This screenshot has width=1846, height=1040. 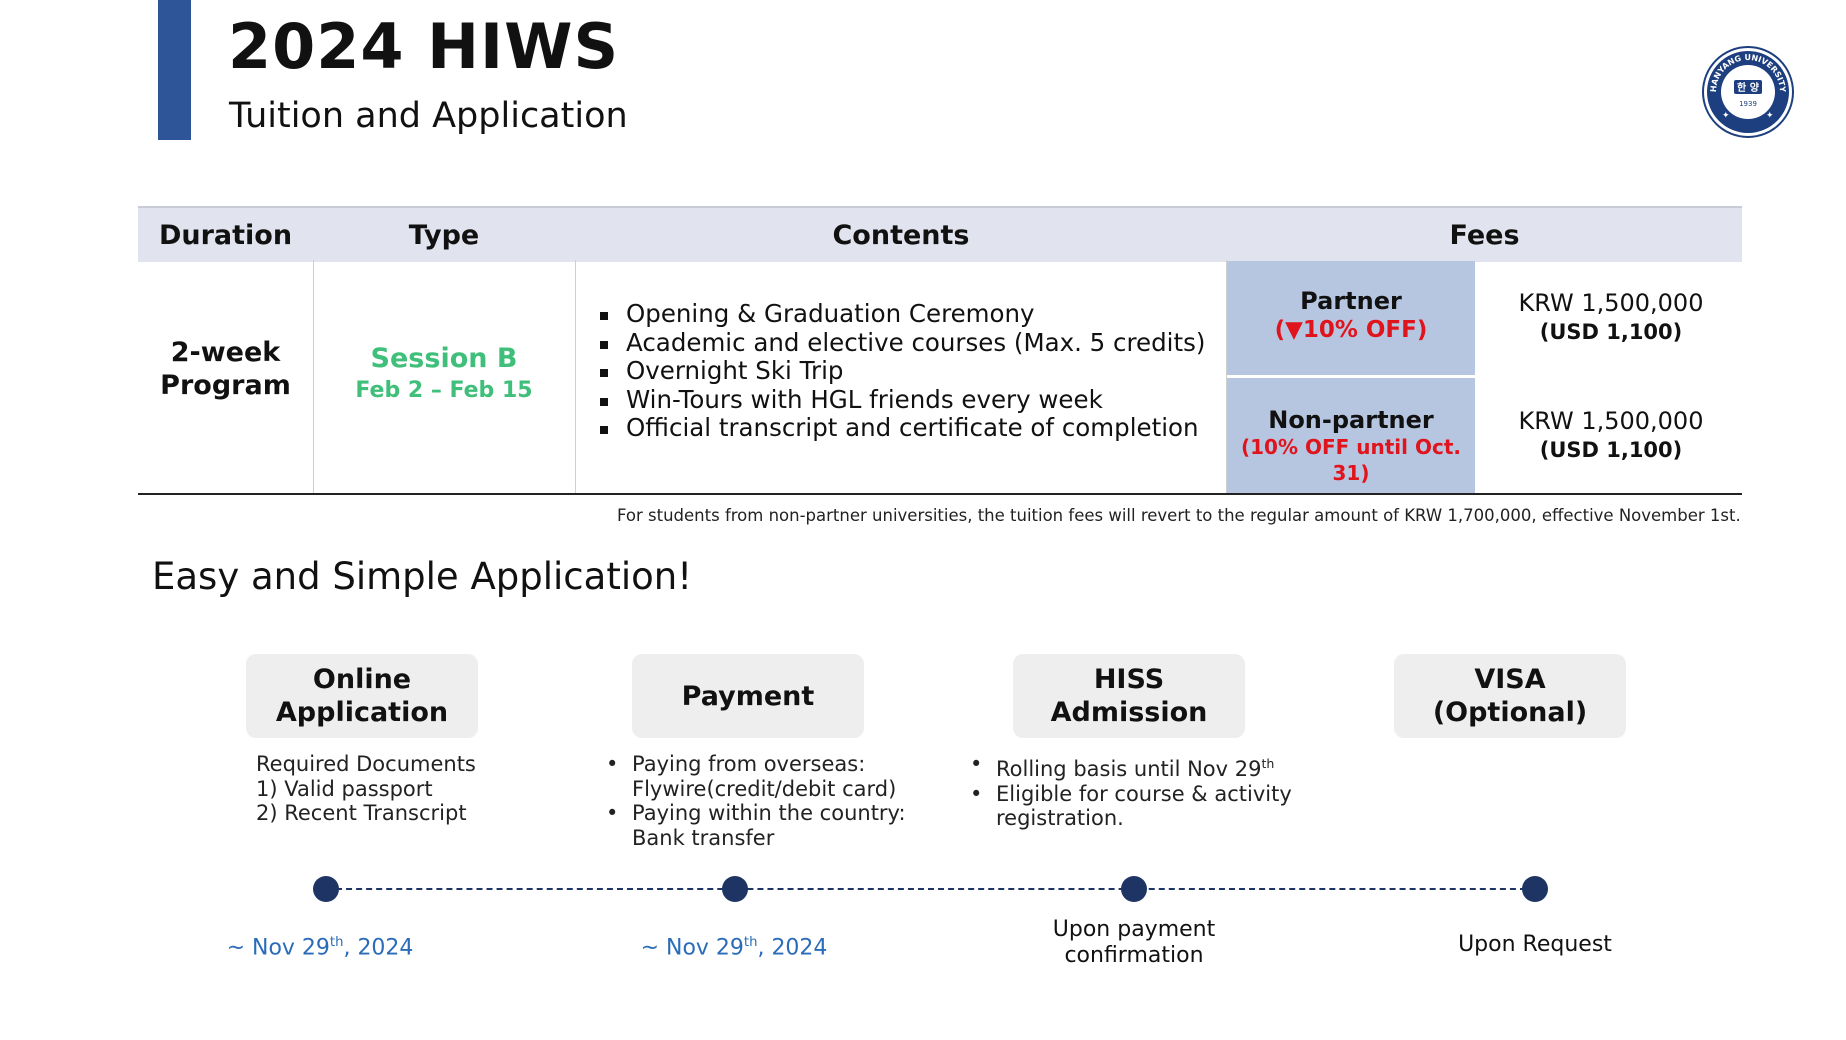 What do you see at coordinates (1351, 330) in the screenshot?
I see `partner-discount: (▼10% OFF)` at bounding box center [1351, 330].